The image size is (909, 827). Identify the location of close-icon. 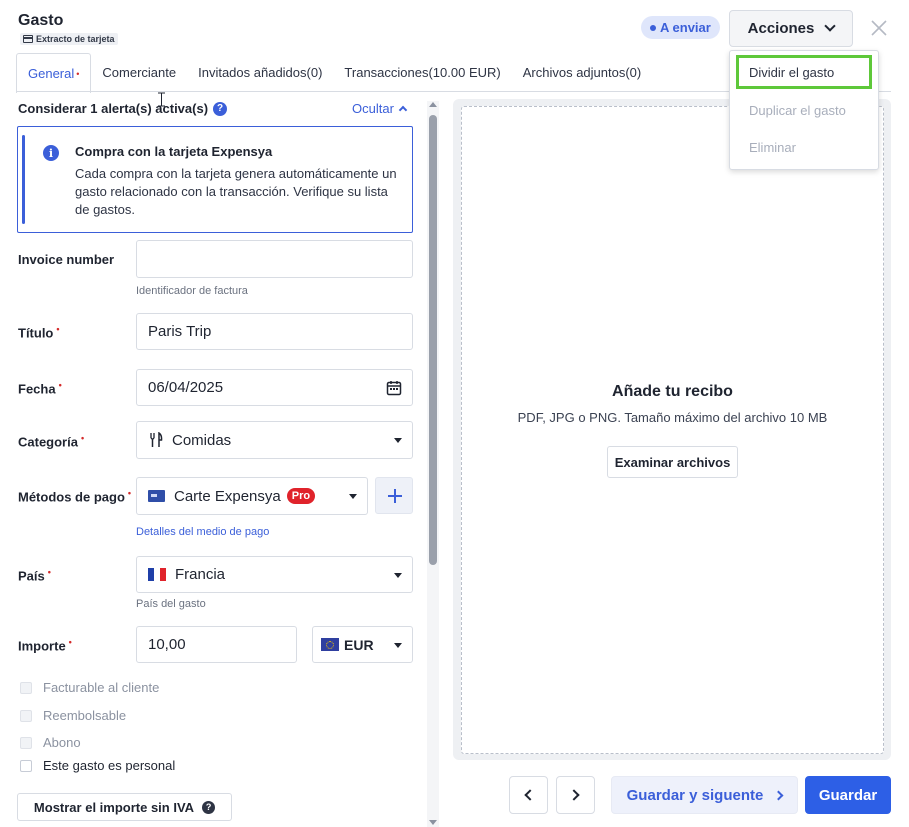
(879, 28).